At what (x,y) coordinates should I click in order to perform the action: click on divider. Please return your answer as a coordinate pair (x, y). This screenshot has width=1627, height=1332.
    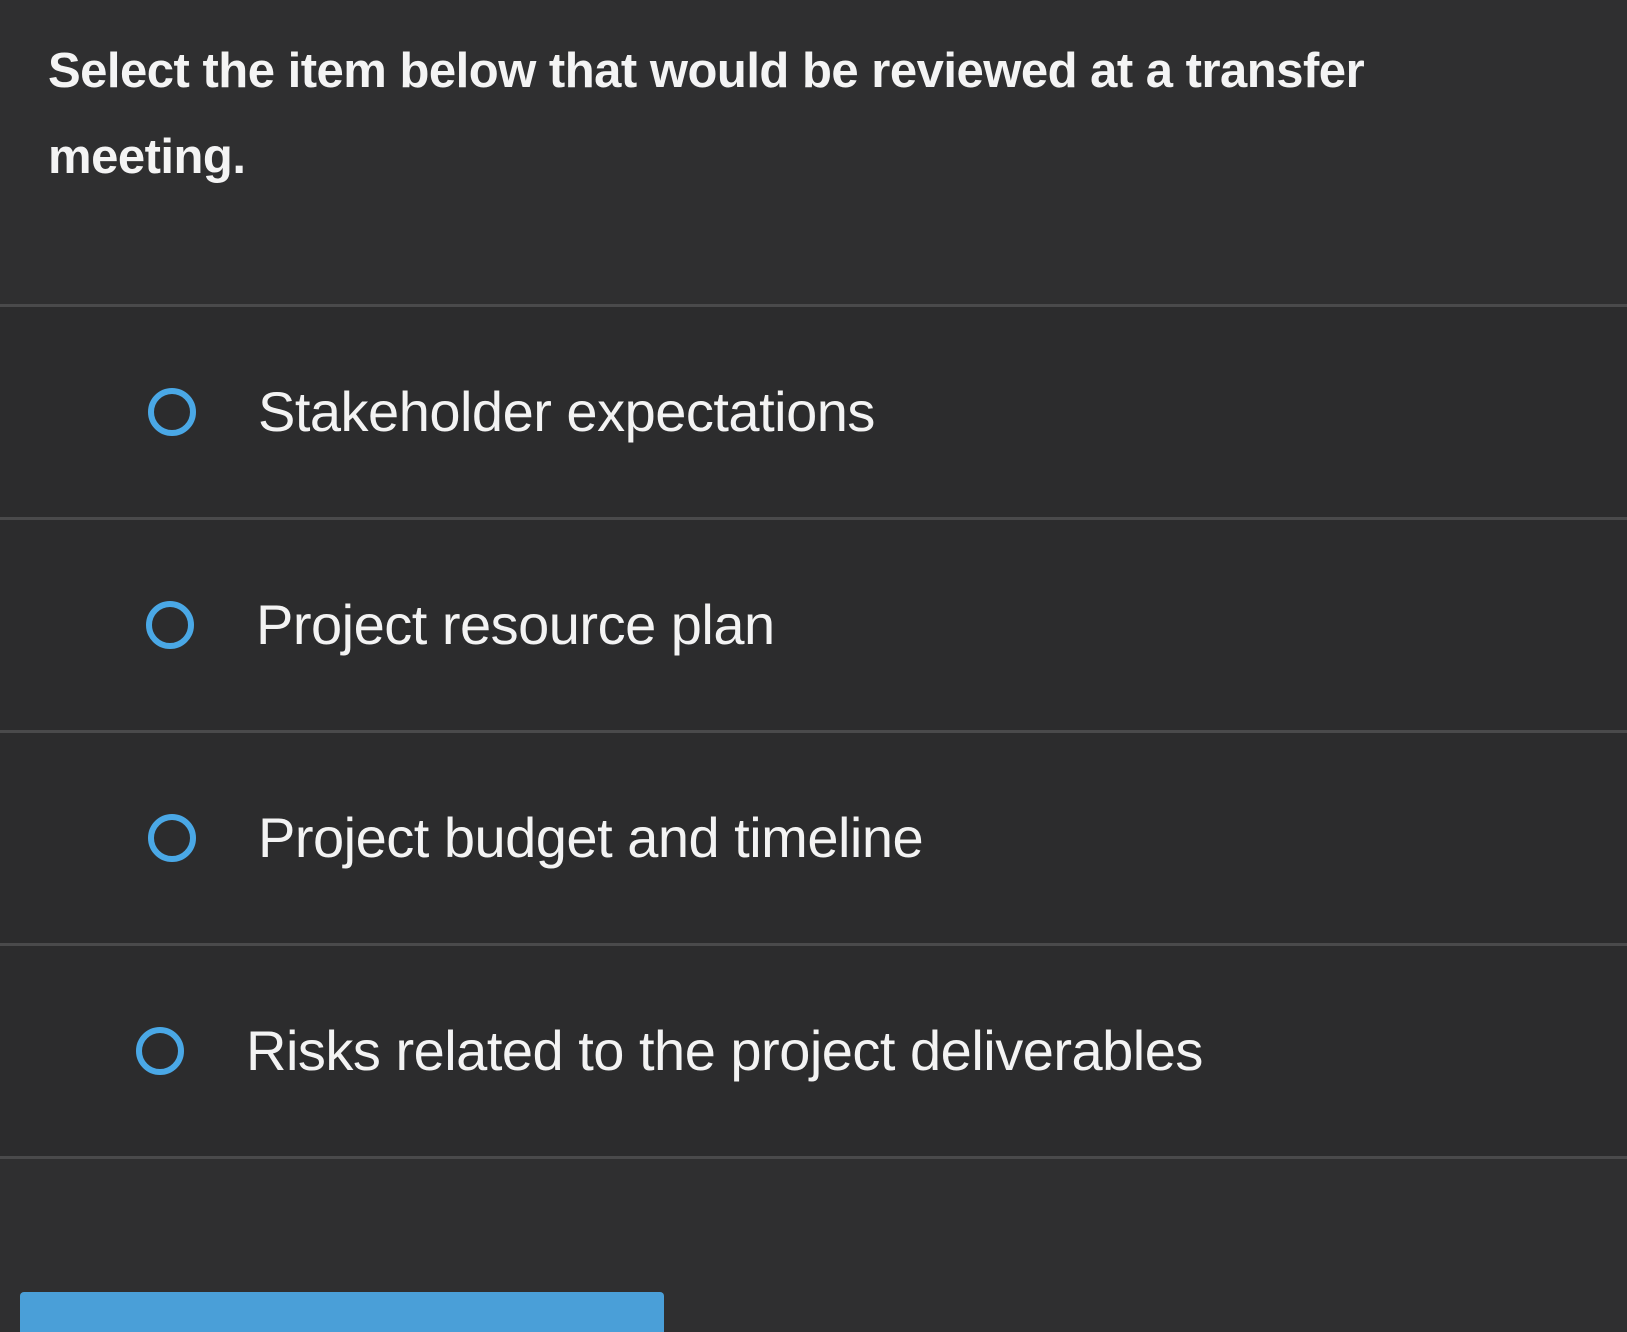
    Looking at the image, I should click on (813, 1157).